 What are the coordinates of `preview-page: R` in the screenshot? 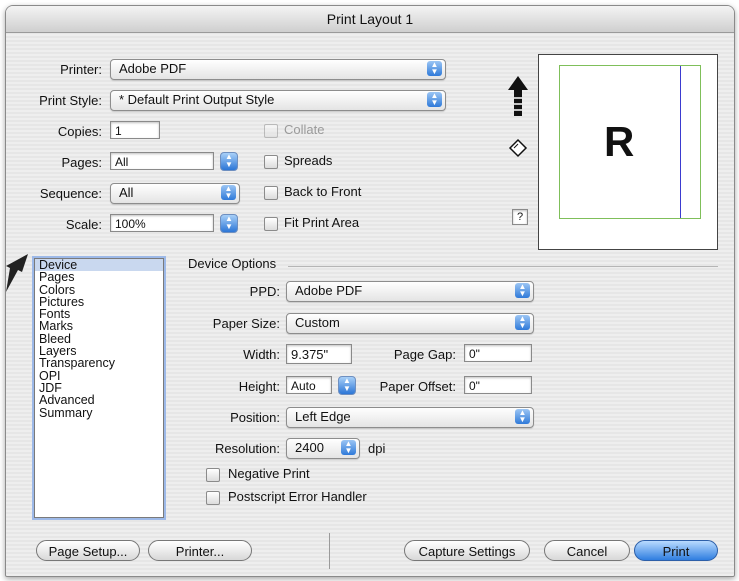 It's located at (630, 142).